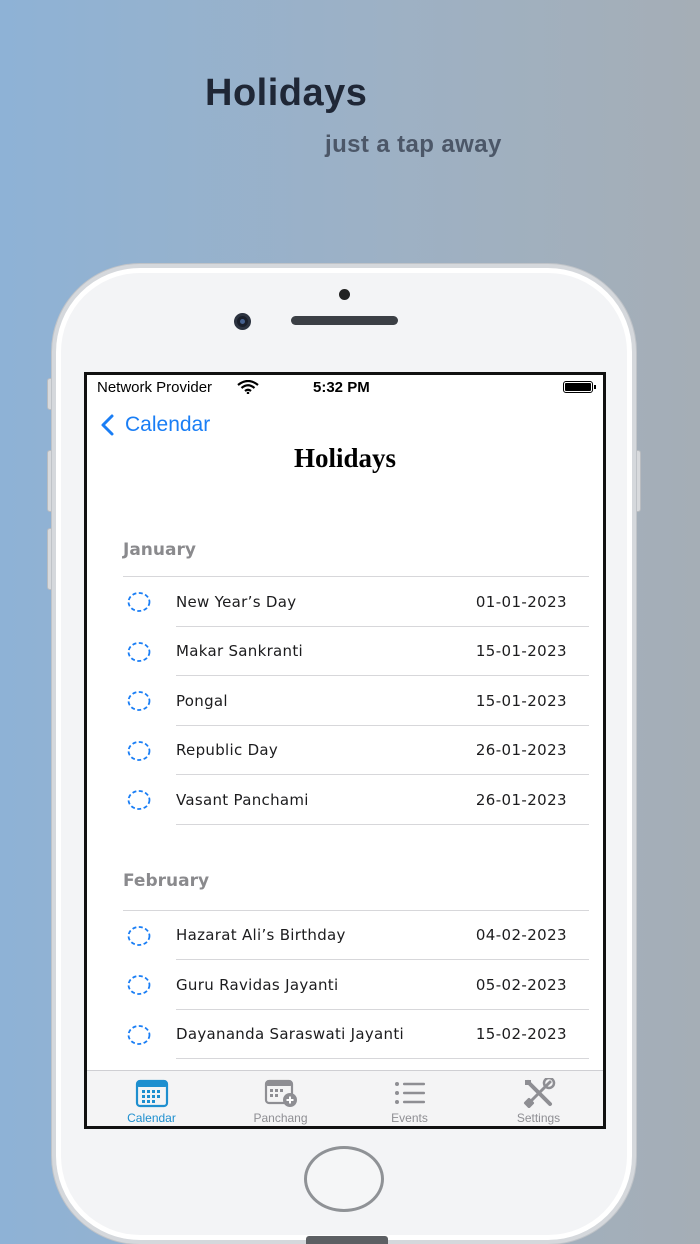 The width and height of the screenshot is (700, 1244). What do you see at coordinates (341, 387) in the screenshot?
I see `status-time: 5:32 PM` at bounding box center [341, 387].